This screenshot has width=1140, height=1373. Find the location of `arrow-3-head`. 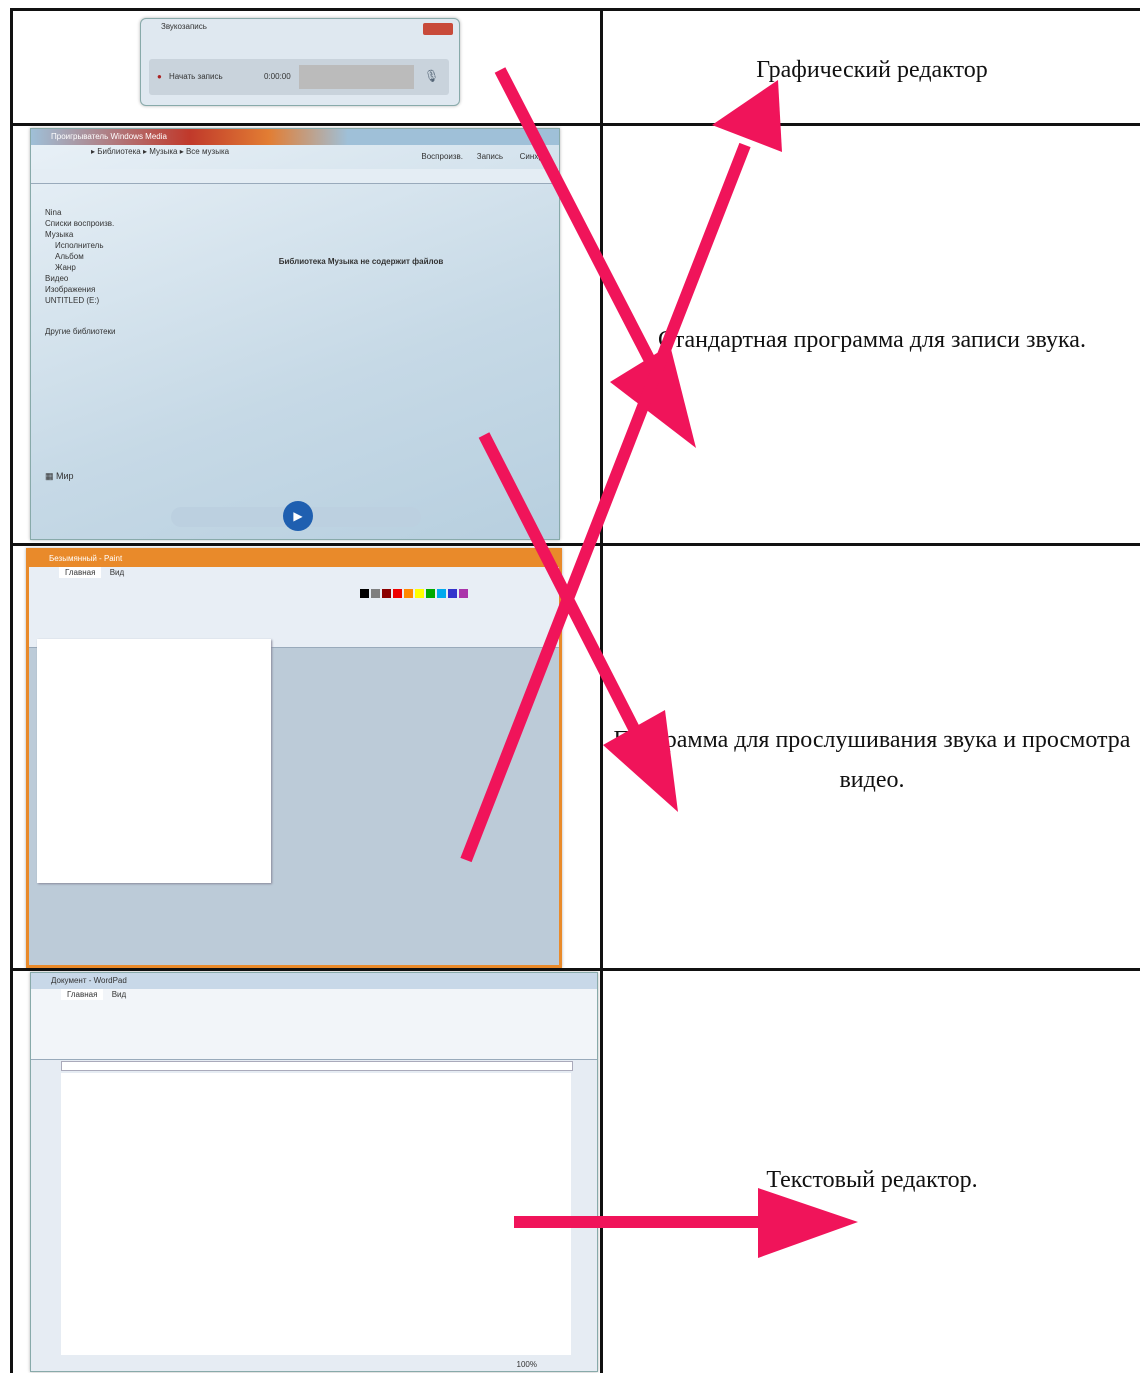

arrow-3-head is located at coordinates (640, 761).